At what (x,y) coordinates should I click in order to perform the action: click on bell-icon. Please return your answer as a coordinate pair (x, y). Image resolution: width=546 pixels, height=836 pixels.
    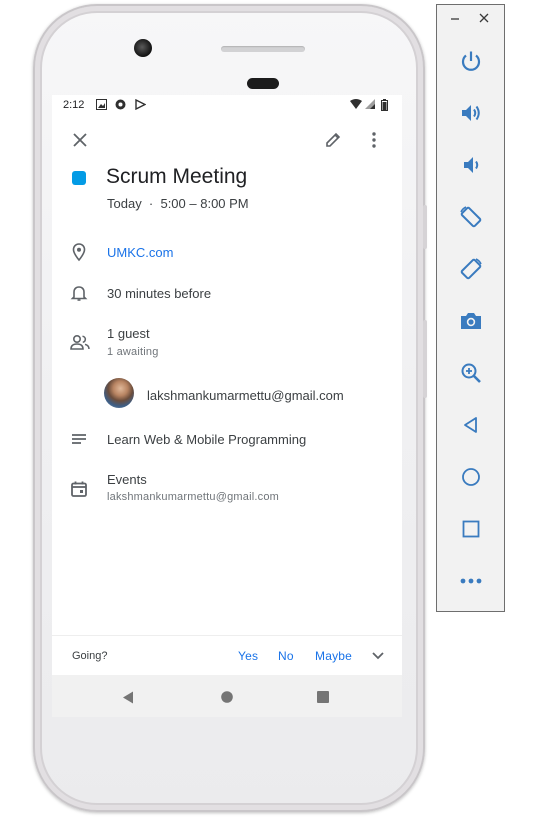
    Looking at the image, I should click on (79, 293).